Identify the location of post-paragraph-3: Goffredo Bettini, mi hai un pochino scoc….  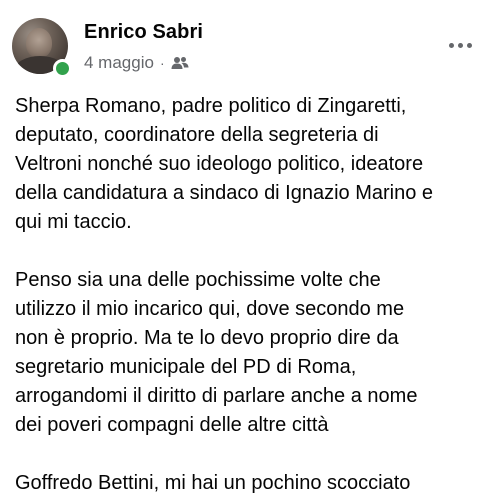
(213, 483).